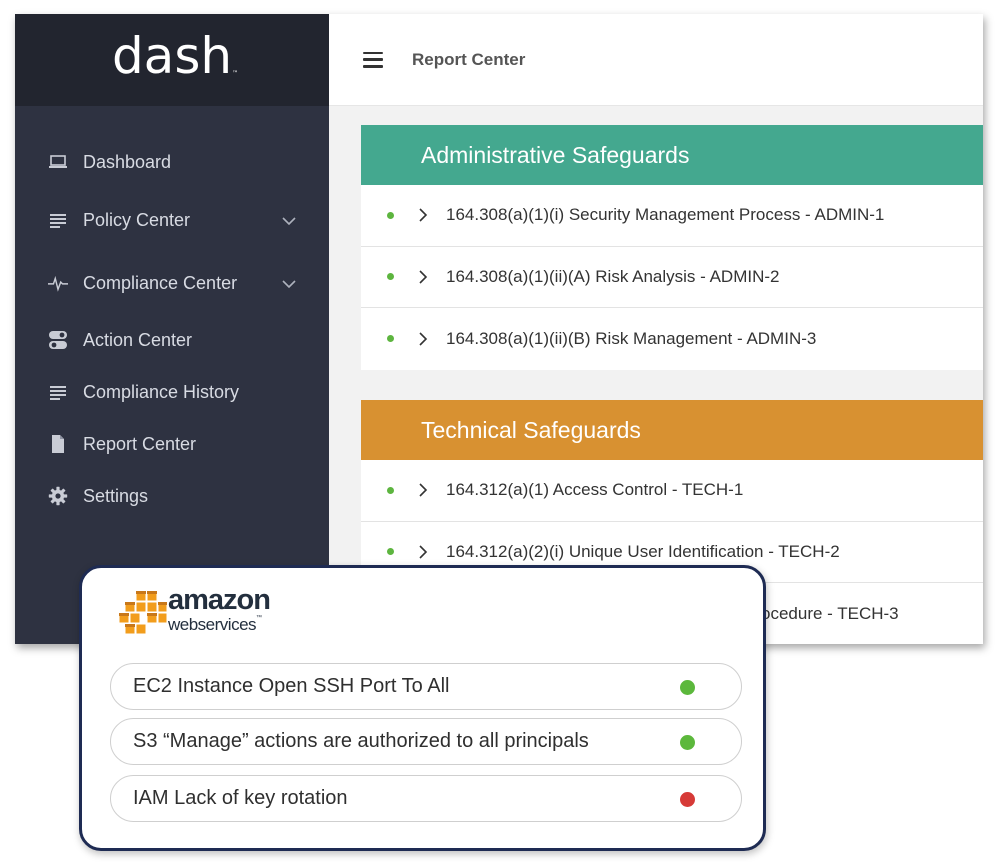 This screenshot has width=1000, height=862. What do you see at coordinates (160, 282) in the screenshot?
I see `sidebar-item-label: Compliance Center` at bounding box center [160, 282].